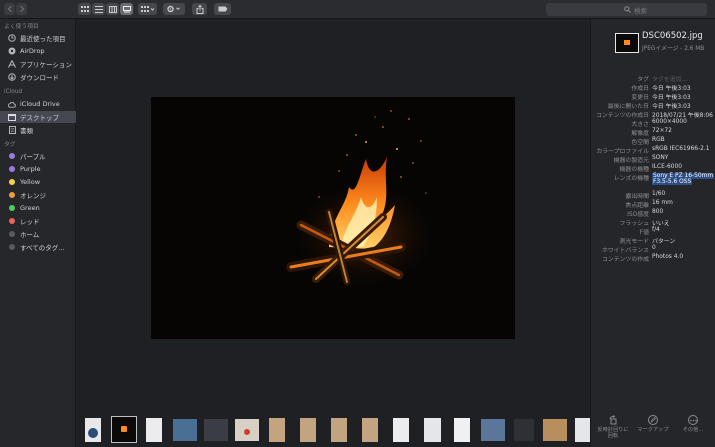 This screenshot has width=715, height=447. I want to click on column-view-button, so click(112, 9).